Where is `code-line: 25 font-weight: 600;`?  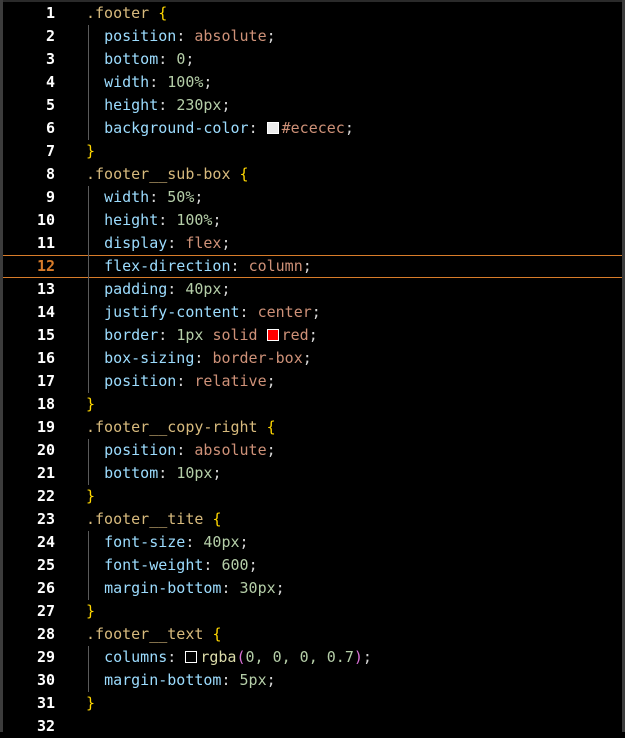 code-line: 25 font-weight: 600; is located at coordinates (312, 565).